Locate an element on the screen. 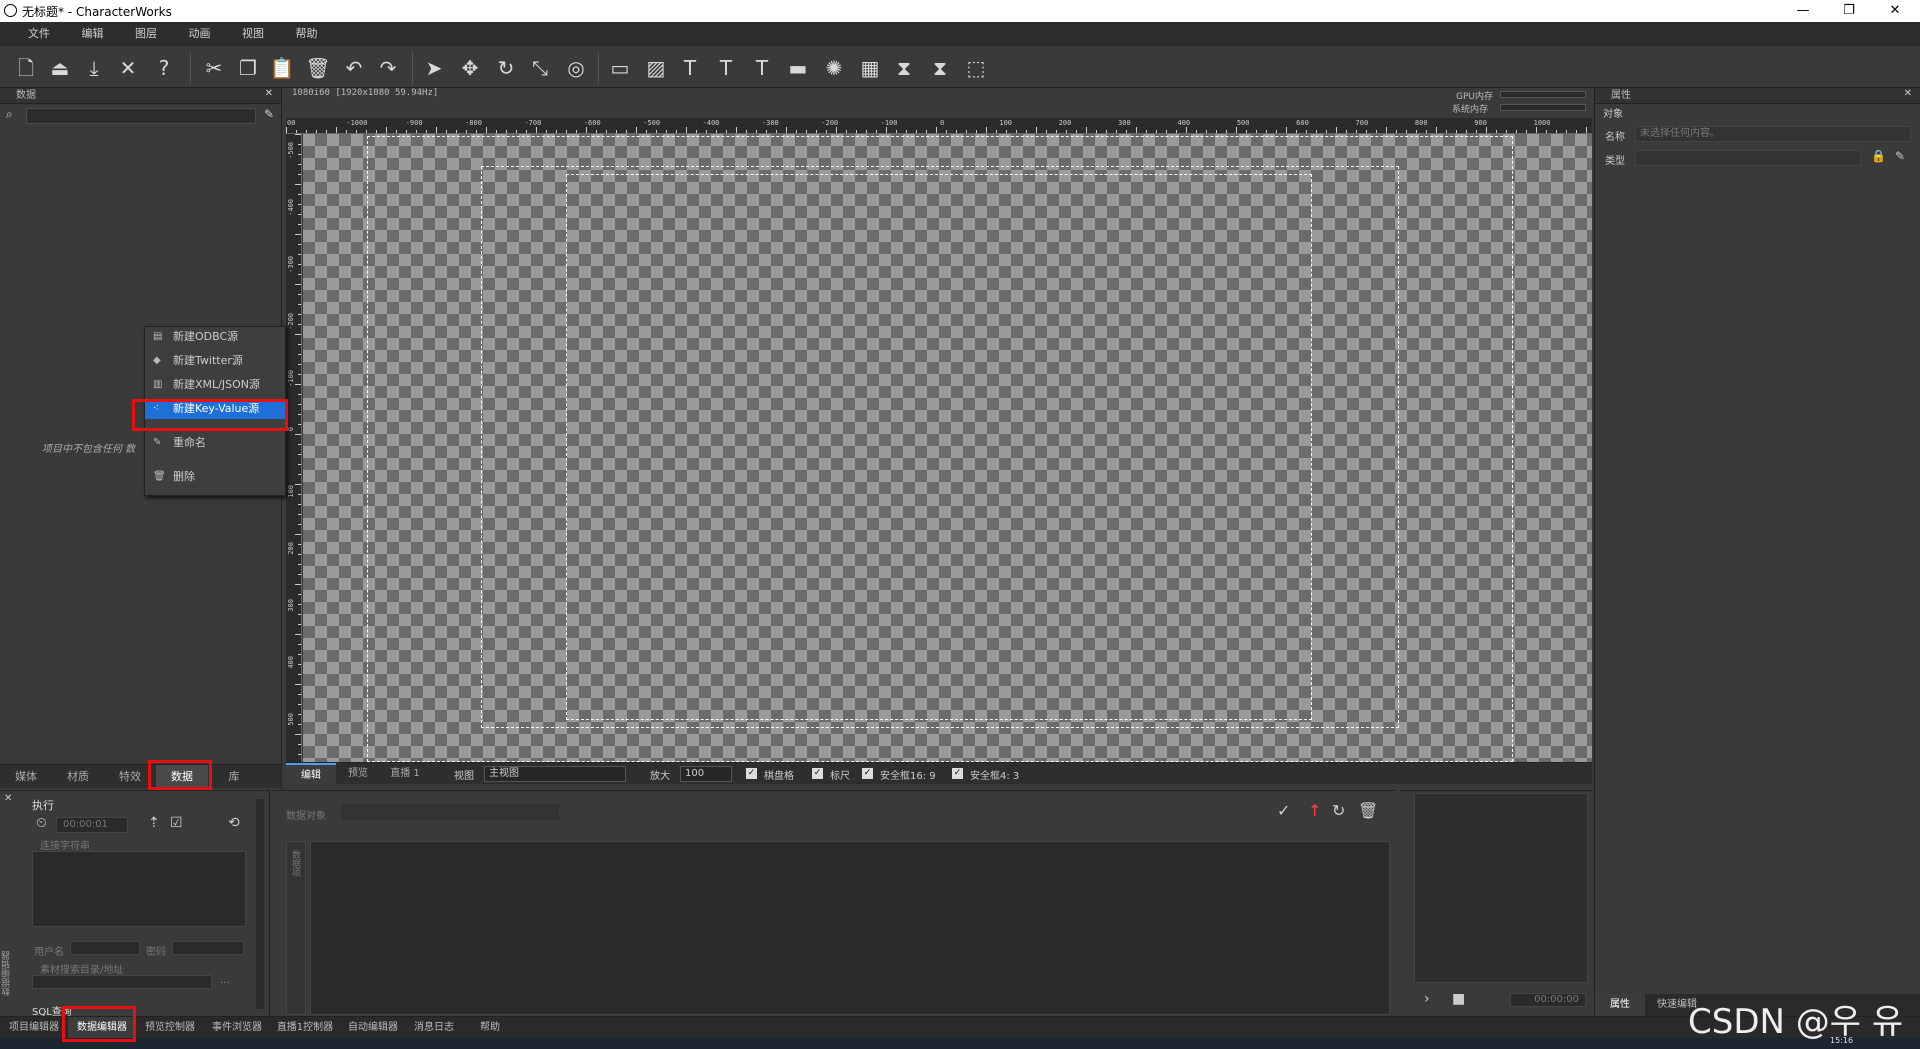 This screenshot has height=1049, width=1920. move-icon: ✥ is located at coordinates (470, 68).